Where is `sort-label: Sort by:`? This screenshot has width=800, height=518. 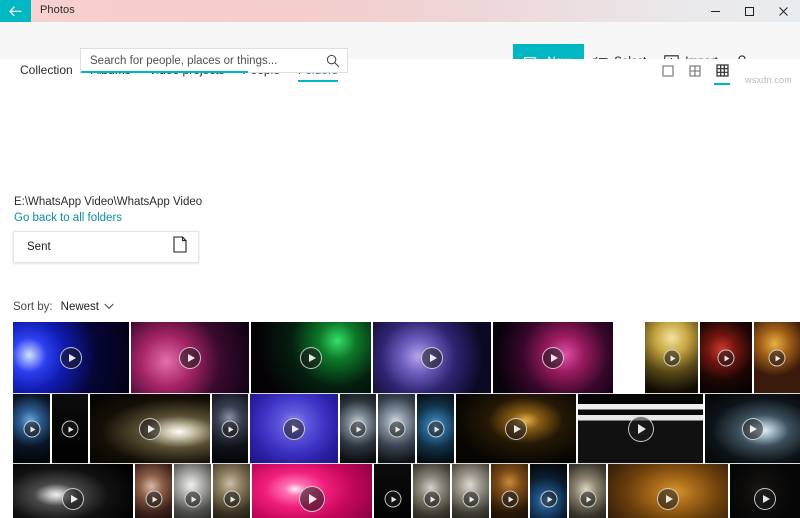 sort-label: Sort by: is located at coordinates (33, 307).